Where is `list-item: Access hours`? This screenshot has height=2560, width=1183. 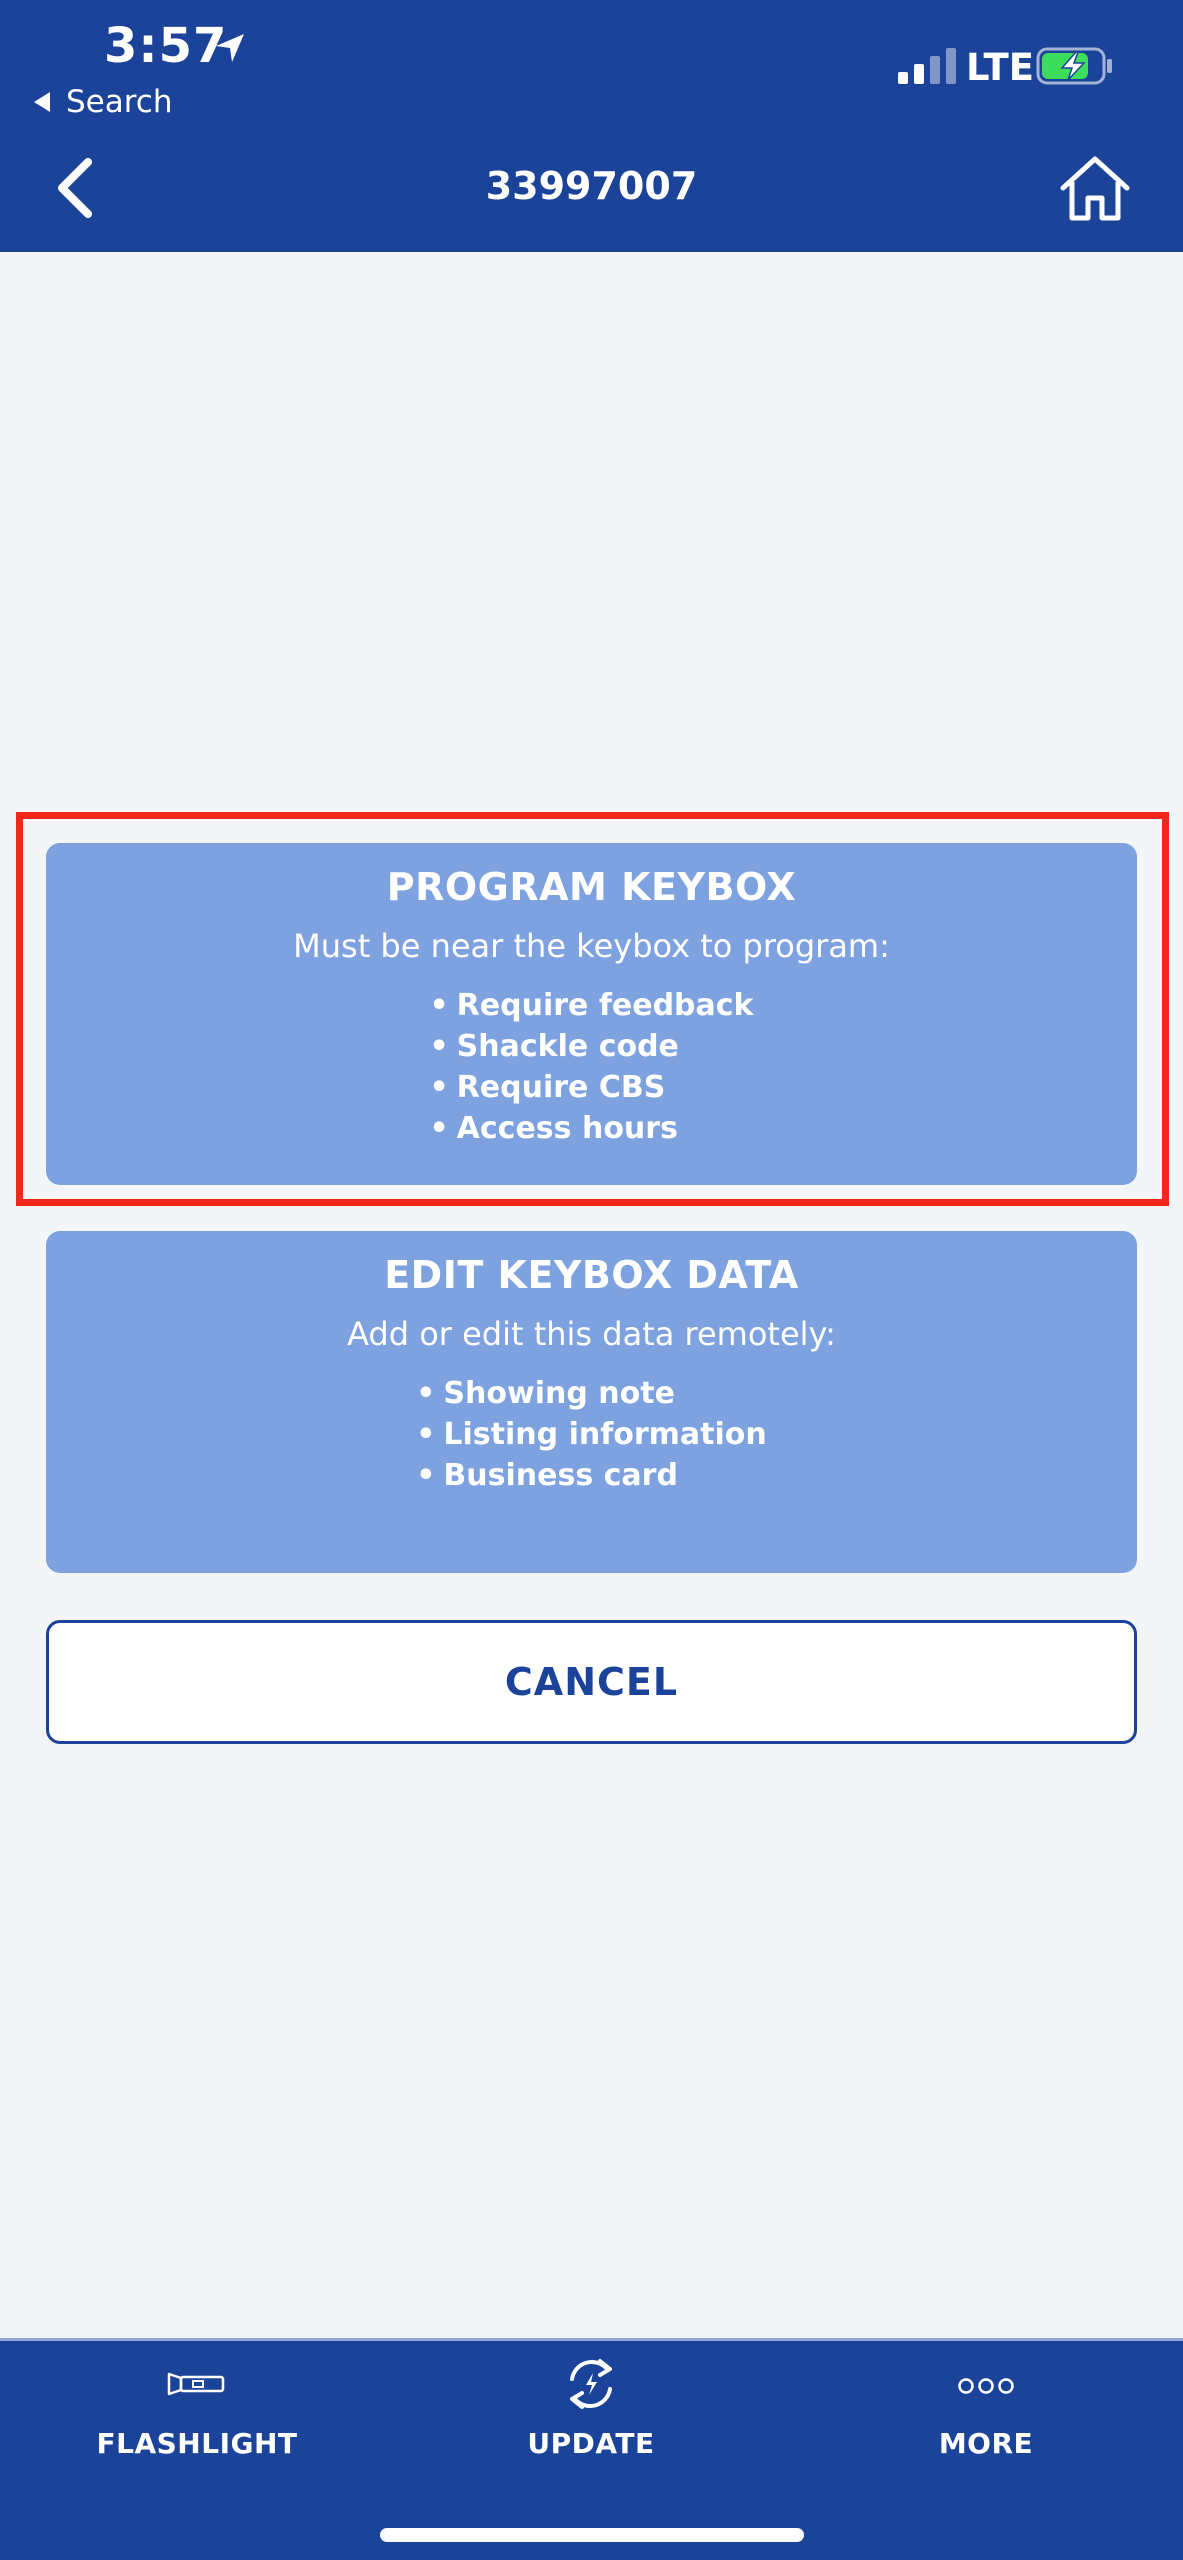
list-item: Access hours is located at coordinates (591, 1128).